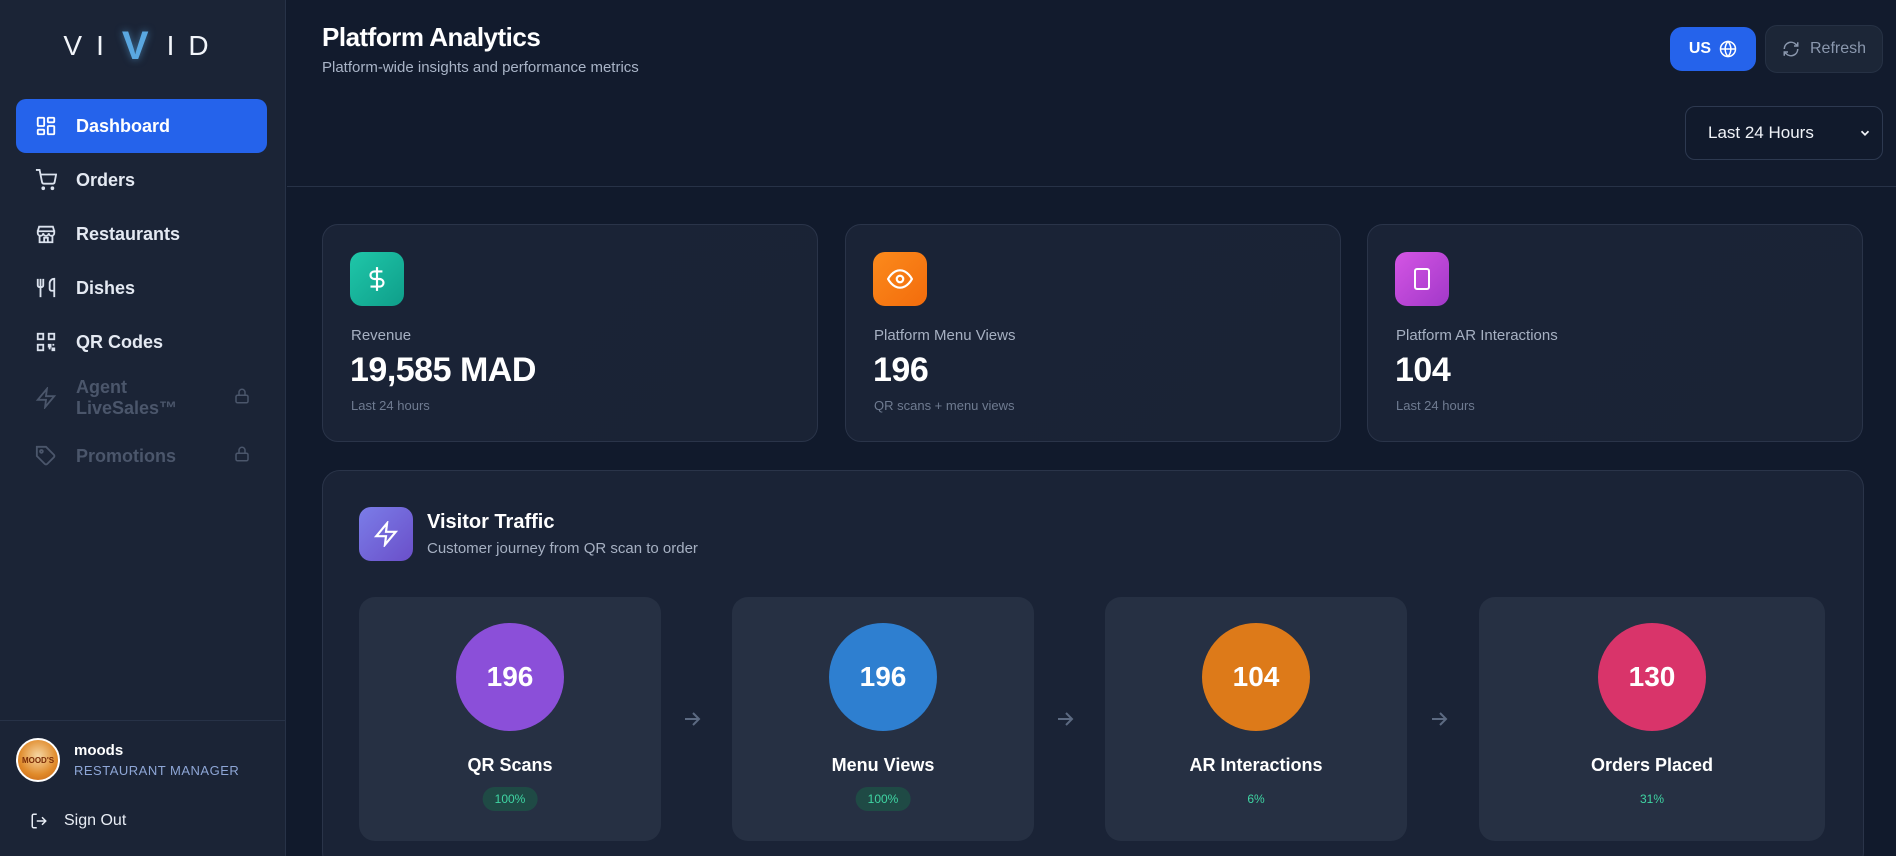 Image resolution: width=1896 pixels, height=856 pixels. What do you see at coordinates (90, 45) in the screenshot?
I see `logo-text-left: VI` at bounding box center [90, 45].